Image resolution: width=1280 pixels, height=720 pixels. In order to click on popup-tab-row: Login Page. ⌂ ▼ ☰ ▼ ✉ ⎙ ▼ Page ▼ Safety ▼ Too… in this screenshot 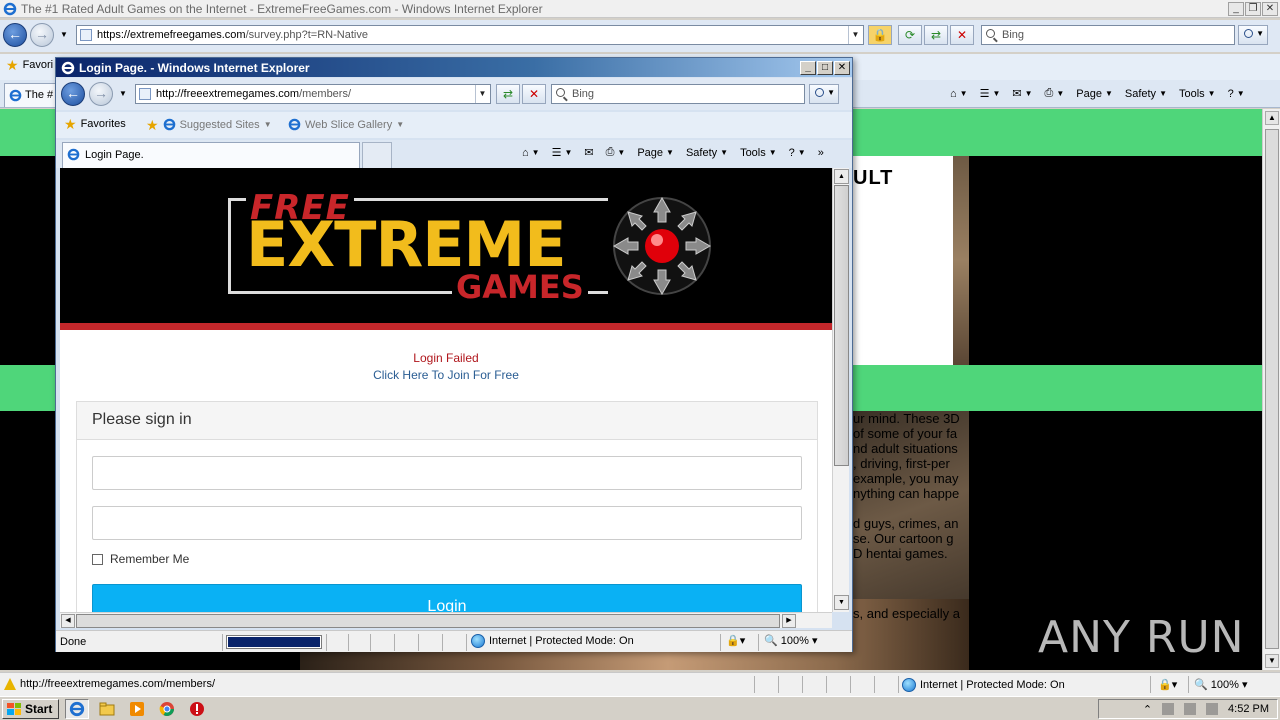, I will do `click(454, 154)`.